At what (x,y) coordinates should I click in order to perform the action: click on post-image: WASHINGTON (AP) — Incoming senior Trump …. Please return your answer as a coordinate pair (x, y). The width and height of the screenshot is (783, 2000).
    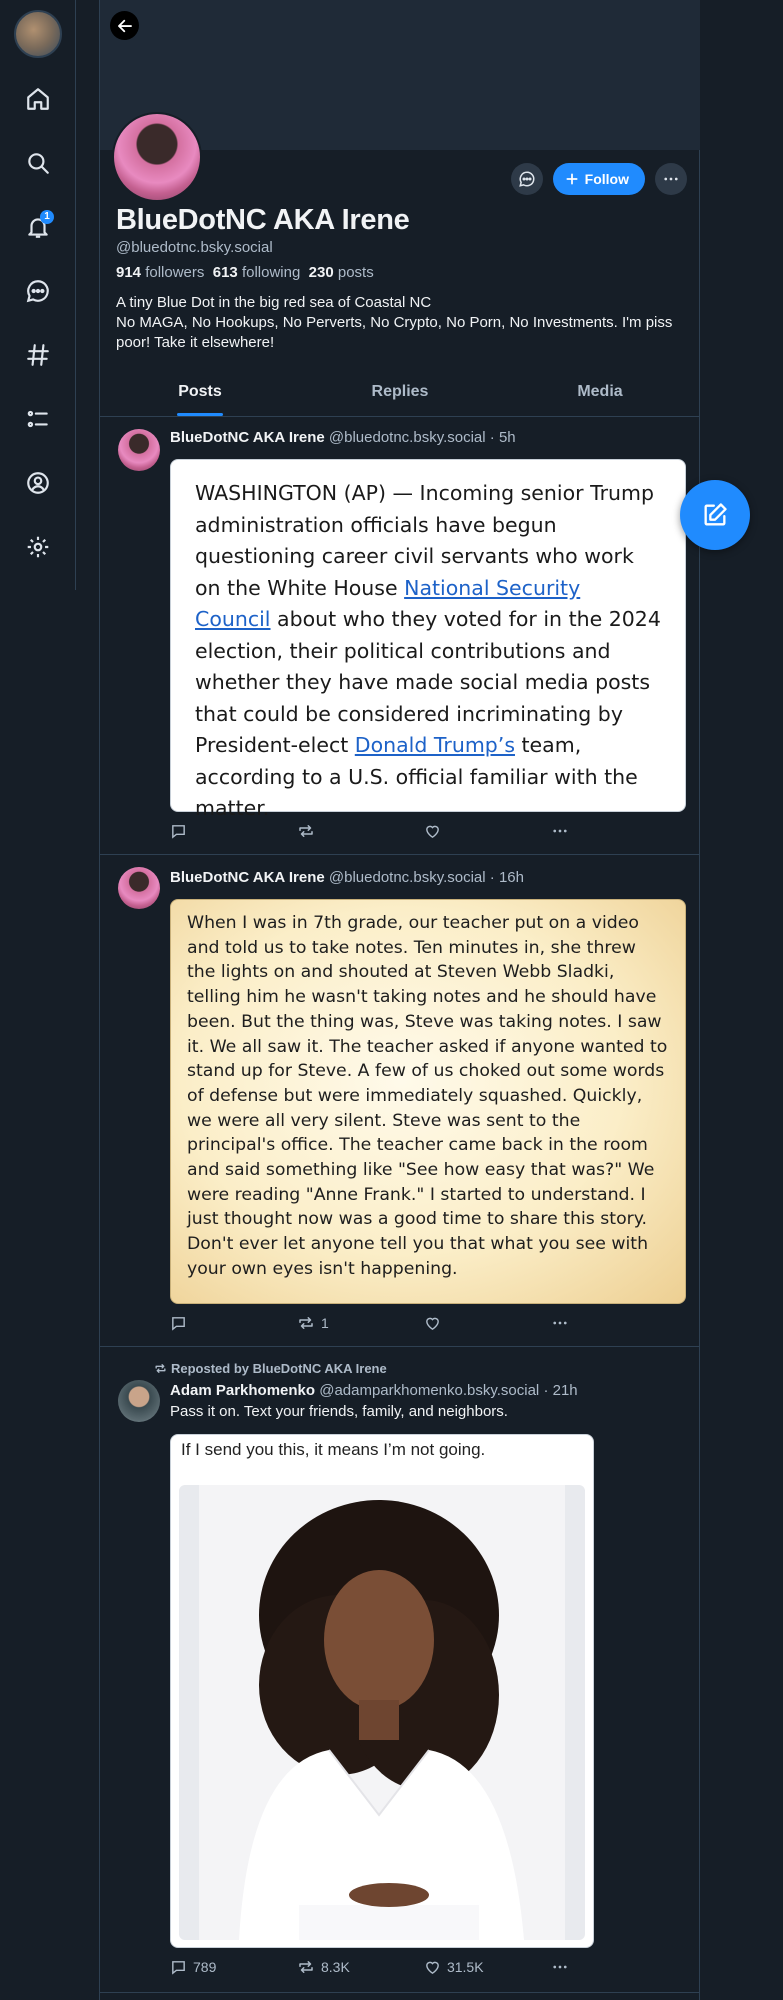
    Looking at the image, I should click on (428, 639).